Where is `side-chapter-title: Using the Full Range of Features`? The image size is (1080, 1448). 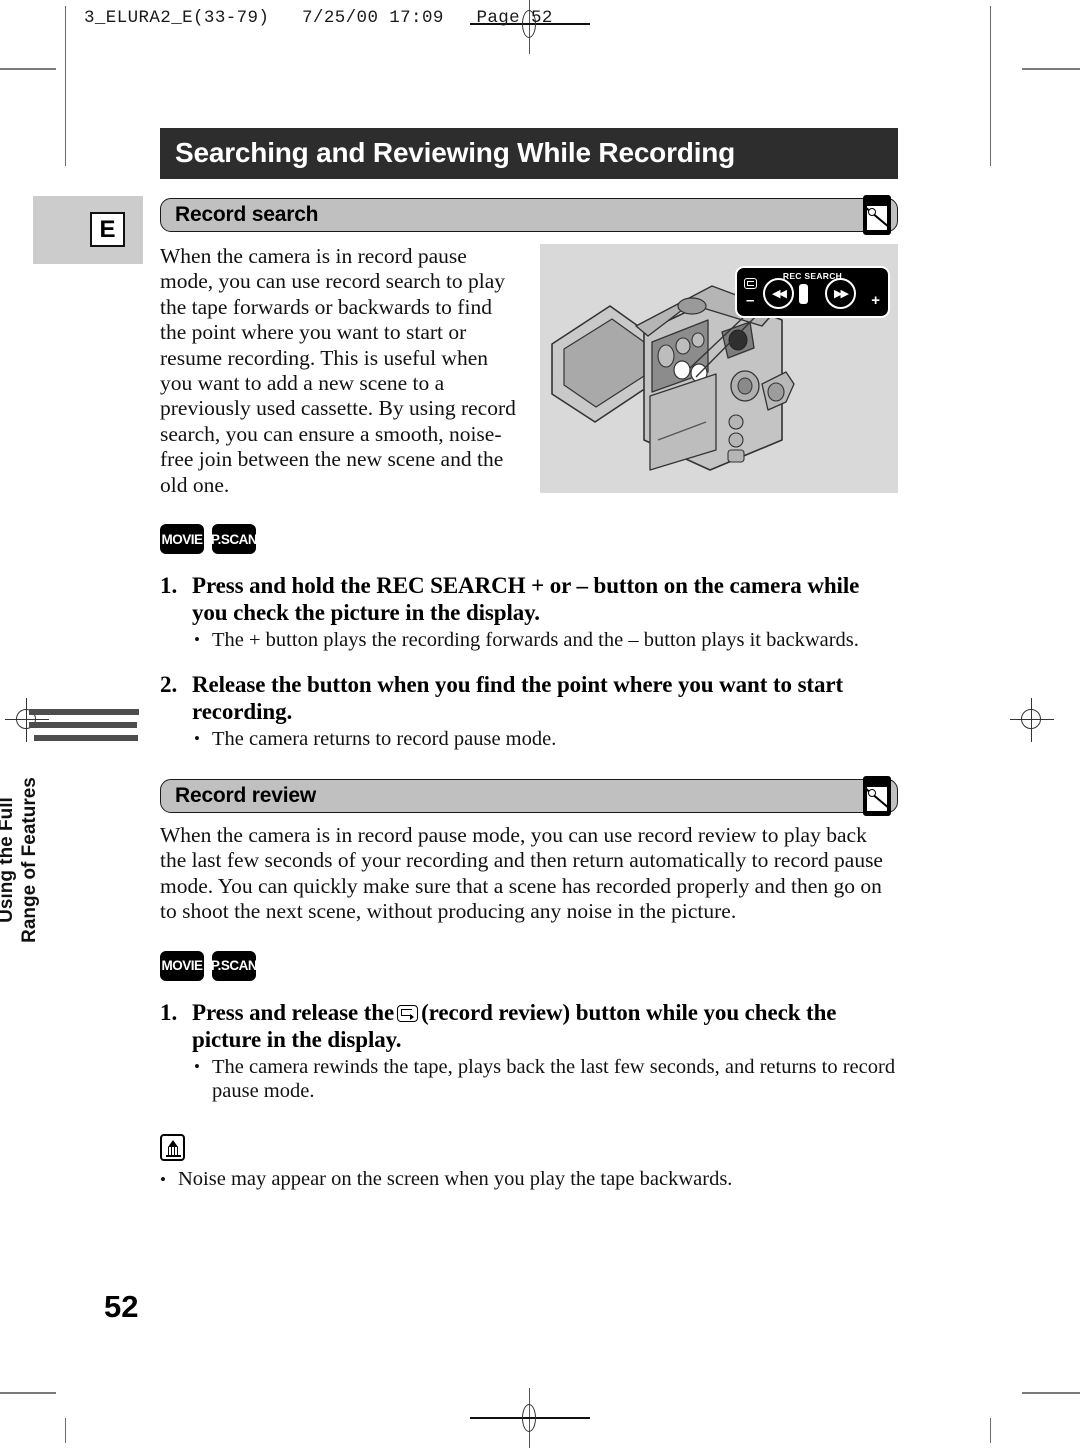 side-chapter-title: Using the Full Range of Features is located at coordinates (20, 860).